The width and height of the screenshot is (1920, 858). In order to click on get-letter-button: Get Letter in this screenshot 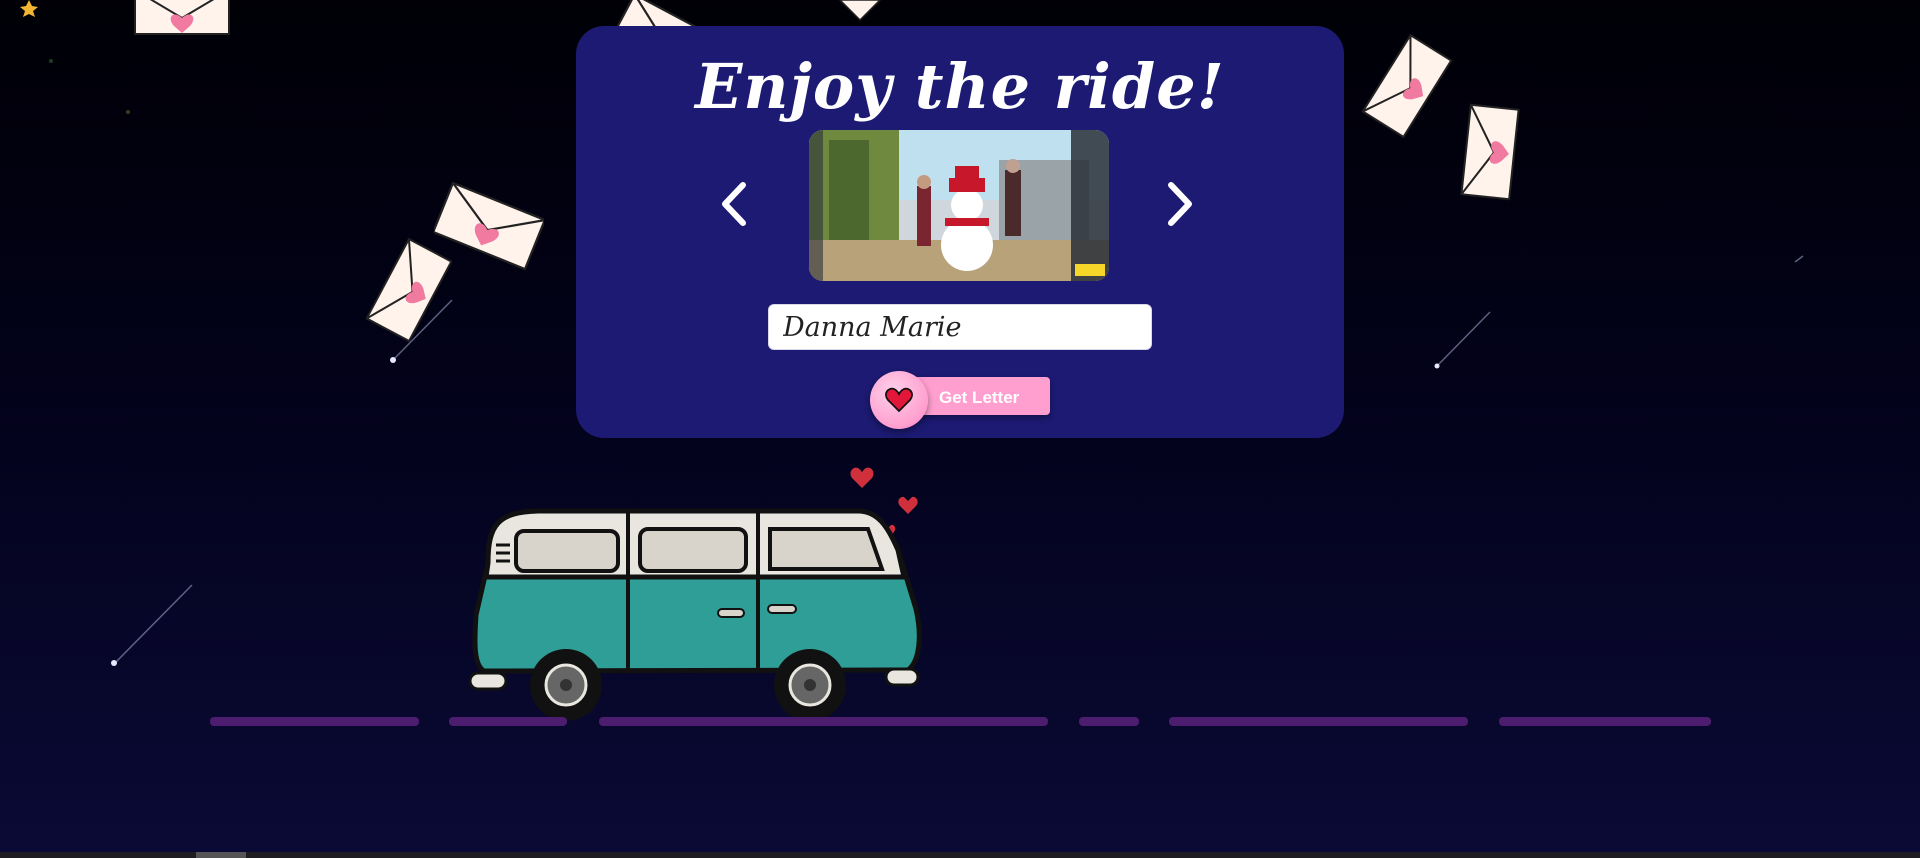, I will do `click(960, 400)`.